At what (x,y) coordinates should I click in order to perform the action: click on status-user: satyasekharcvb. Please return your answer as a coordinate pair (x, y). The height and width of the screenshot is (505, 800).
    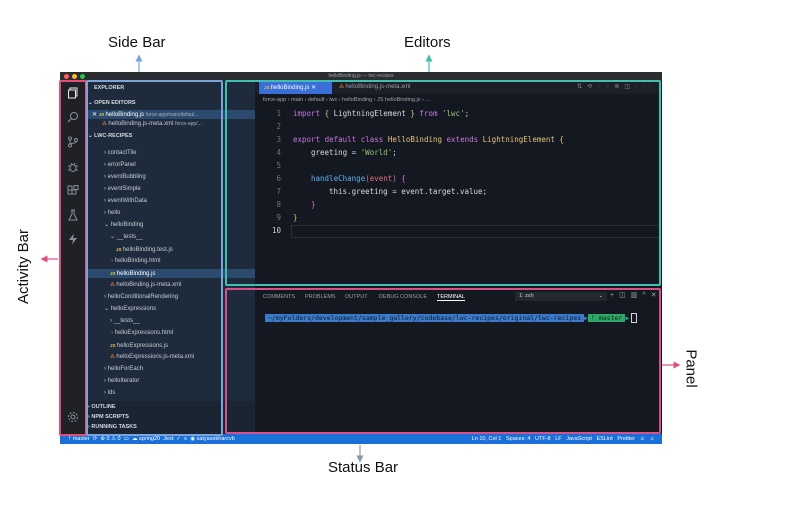
    Looking at the image, I should click on (216, 439).